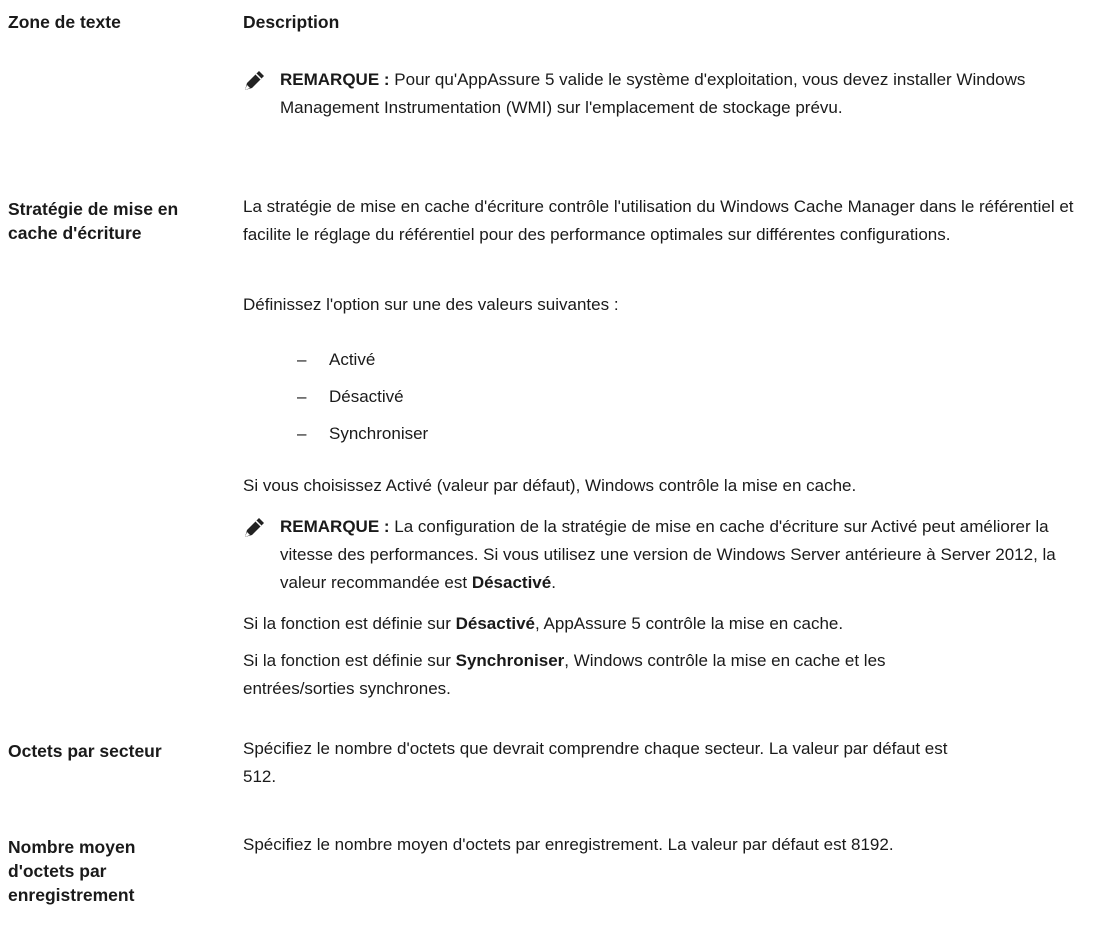  I want to click on note-bold-value: Désactivé, so click(511, 582).